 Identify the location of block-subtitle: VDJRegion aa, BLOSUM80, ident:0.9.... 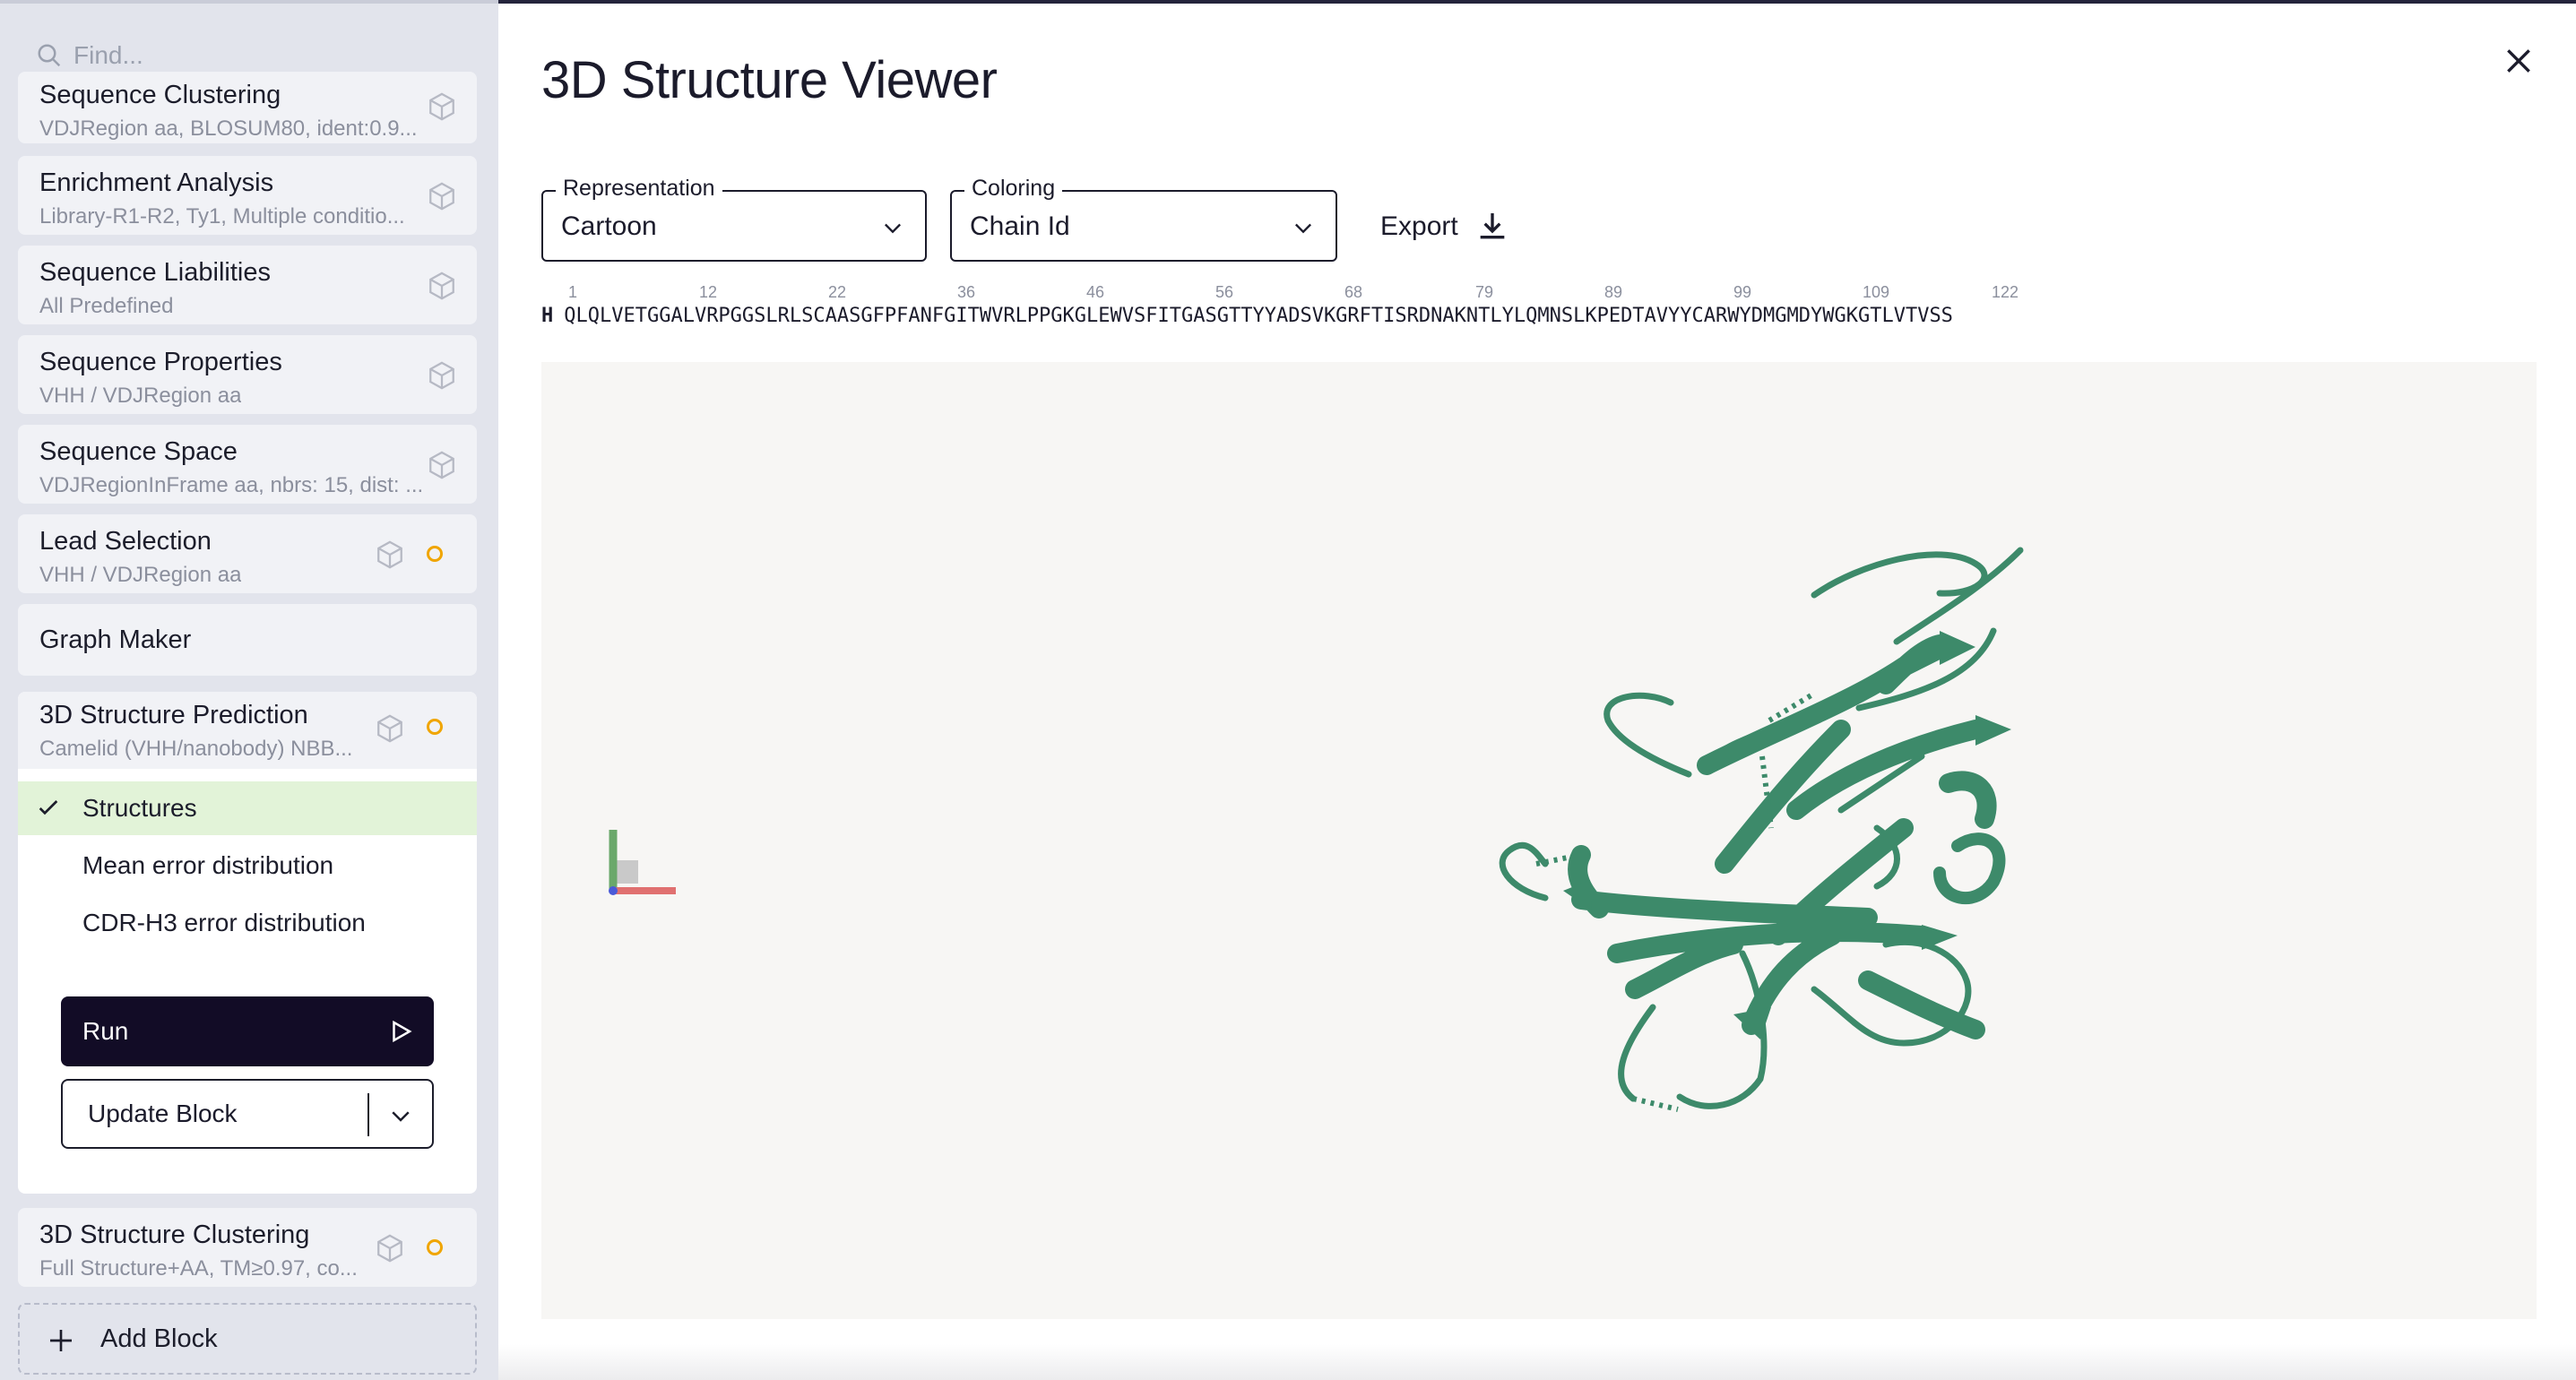
(228, 128).